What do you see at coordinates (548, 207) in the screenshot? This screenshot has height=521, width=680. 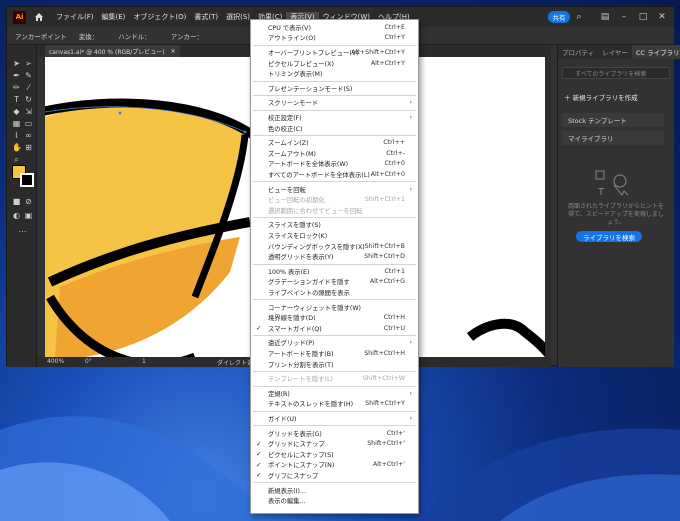 I see `vertical-scrollbar` at bounding box center [548, 207].